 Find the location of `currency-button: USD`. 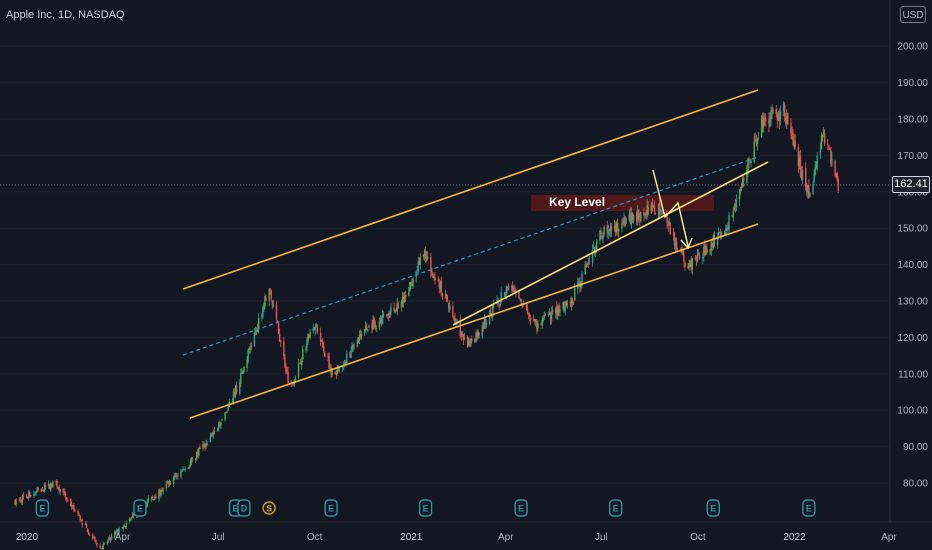

currency-button: USD is located at coordinates (913, 14).